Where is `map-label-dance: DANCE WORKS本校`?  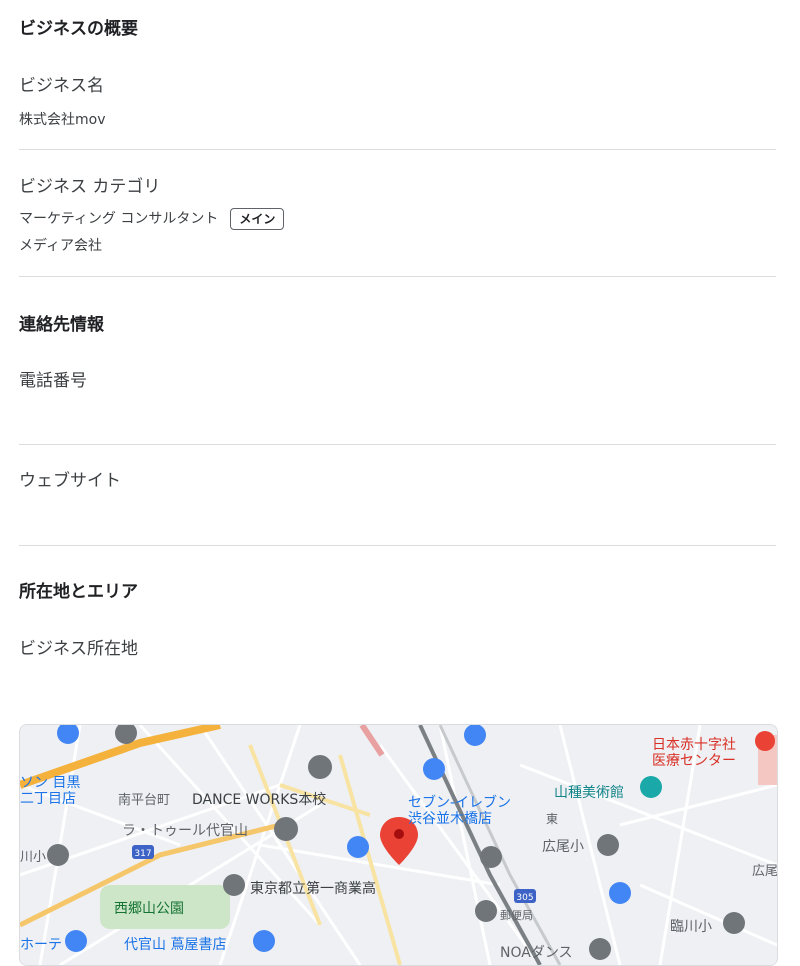 map-label-dance: DANCE WORKS本校 is located at coordinates (259, 799).